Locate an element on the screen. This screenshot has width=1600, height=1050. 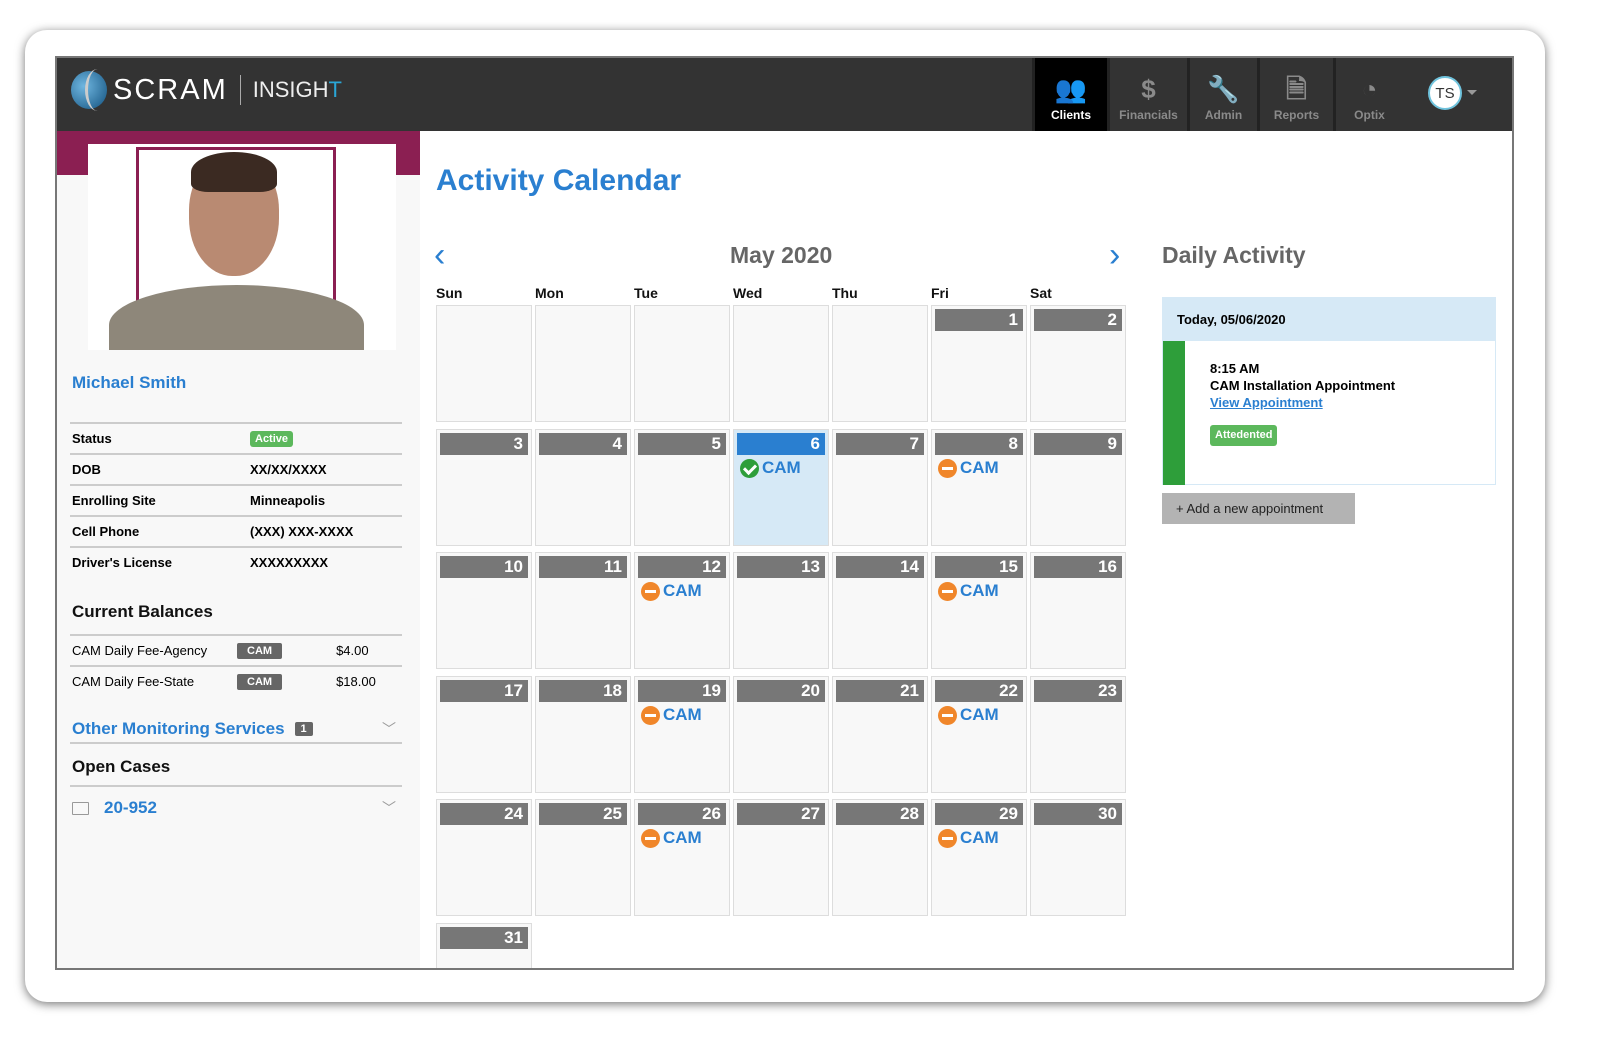
calendar-day: 1 is located at coordinates (979, 363).